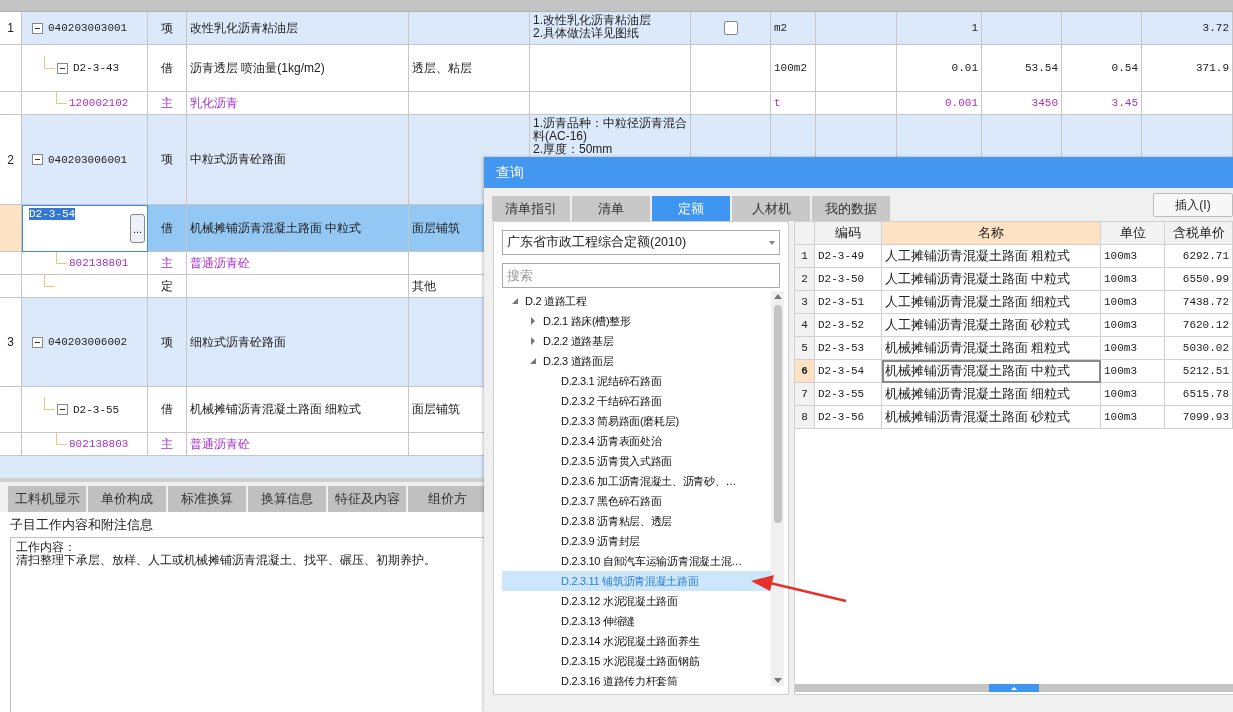 Image resolution: width=1233 pixels, height=712 pixels. I want to click on item-code: 040203003001, so click(88, 28).